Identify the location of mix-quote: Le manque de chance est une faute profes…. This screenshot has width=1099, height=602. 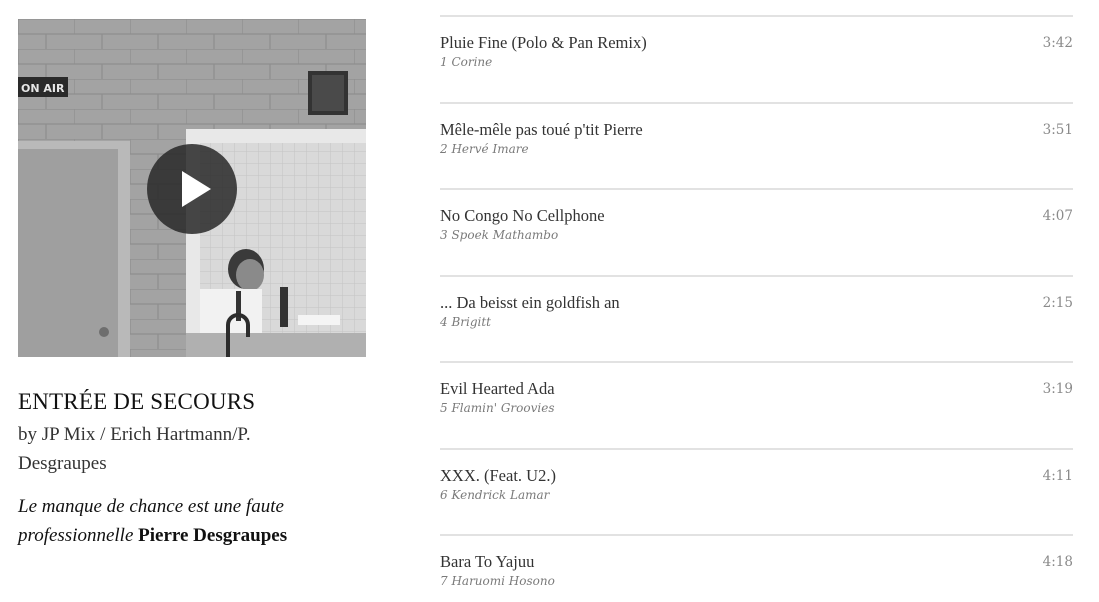
(188, 521).